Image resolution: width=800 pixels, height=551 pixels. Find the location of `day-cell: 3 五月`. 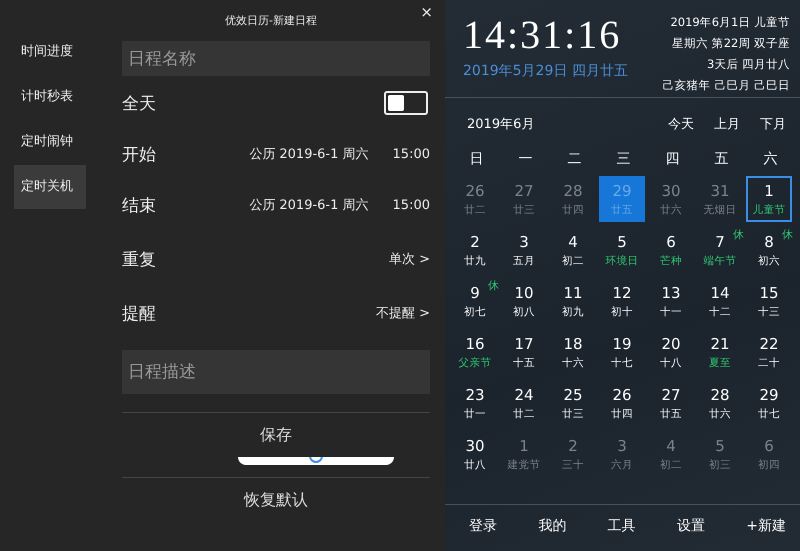

day-cell: 3 五月 is located at coordinates (524, 250).